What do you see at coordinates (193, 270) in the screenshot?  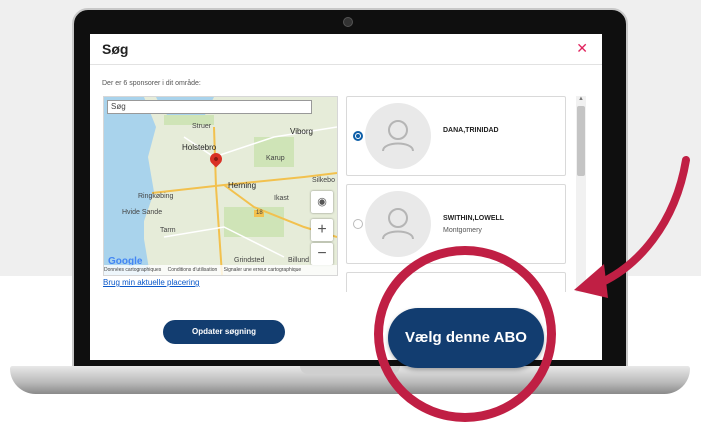 I see `map-terms-link: Conditions d'utilisation` at bounding box center [193, 270].